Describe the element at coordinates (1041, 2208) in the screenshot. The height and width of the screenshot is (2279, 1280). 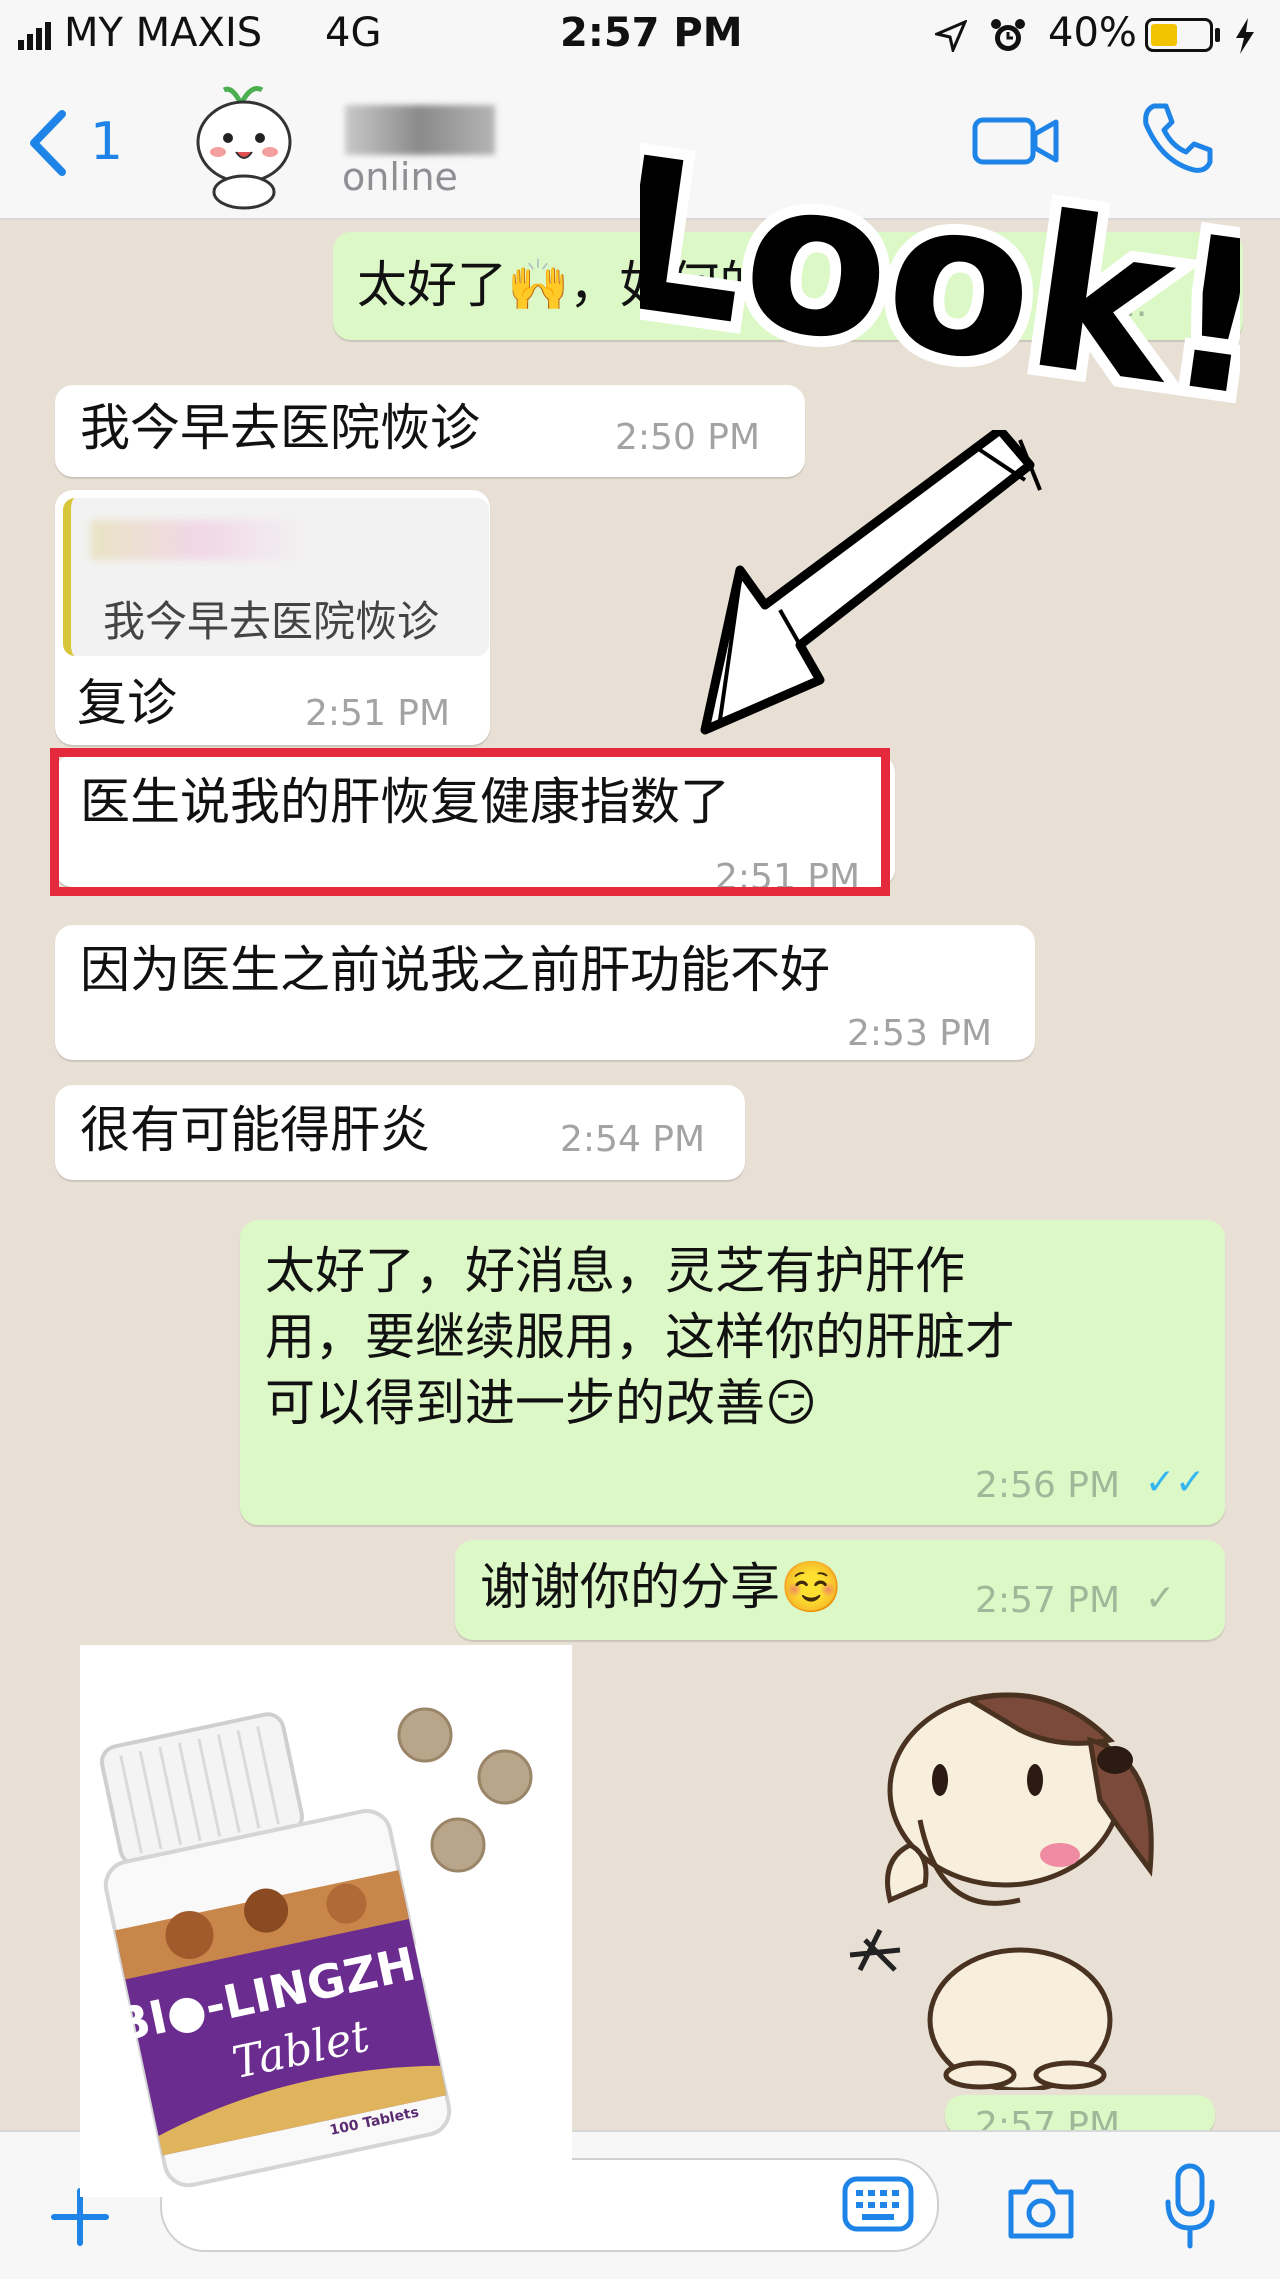
I see `camera-icon` at that location.